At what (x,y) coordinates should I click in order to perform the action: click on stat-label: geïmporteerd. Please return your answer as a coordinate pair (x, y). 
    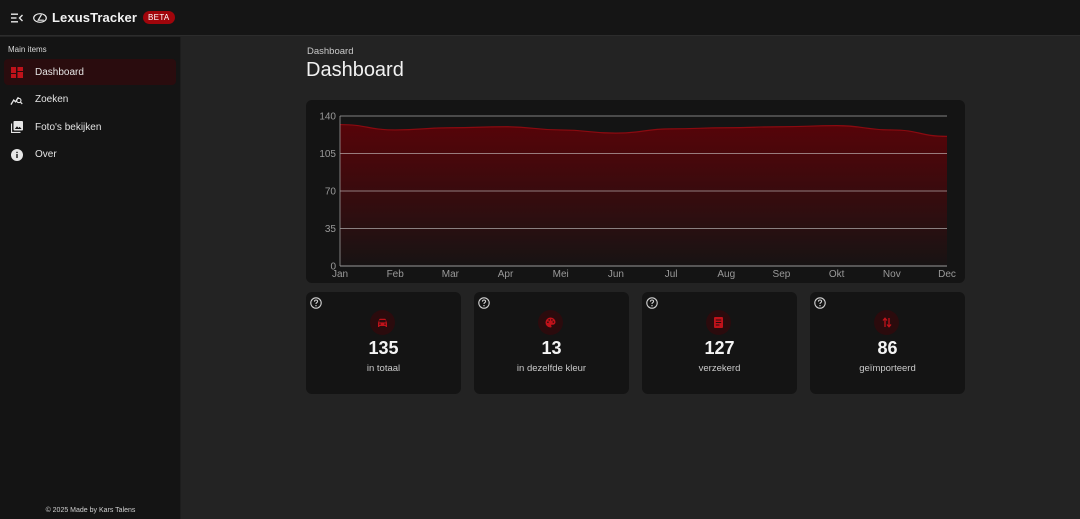
    Looking at the image, I should click on (887, 368).